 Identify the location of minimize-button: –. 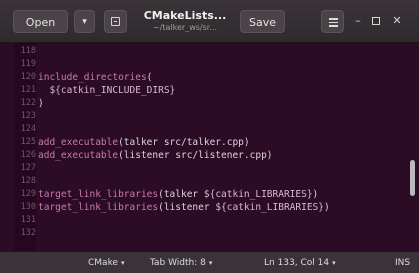
(358, 21).